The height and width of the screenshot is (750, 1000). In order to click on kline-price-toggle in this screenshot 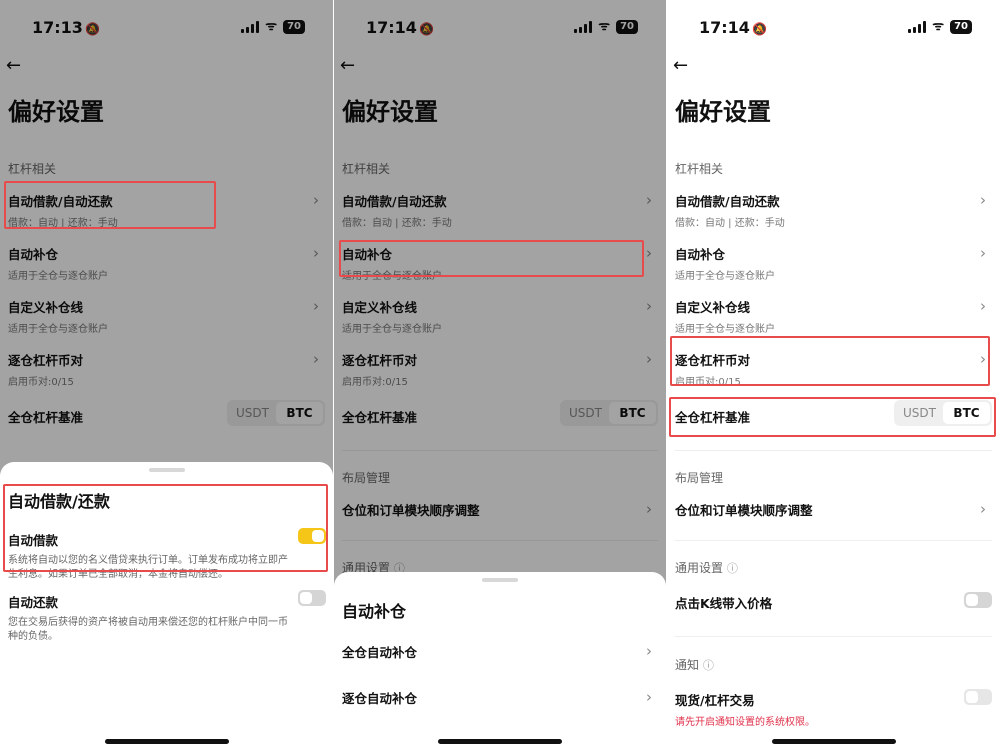, I will do `click(978, 600)`.